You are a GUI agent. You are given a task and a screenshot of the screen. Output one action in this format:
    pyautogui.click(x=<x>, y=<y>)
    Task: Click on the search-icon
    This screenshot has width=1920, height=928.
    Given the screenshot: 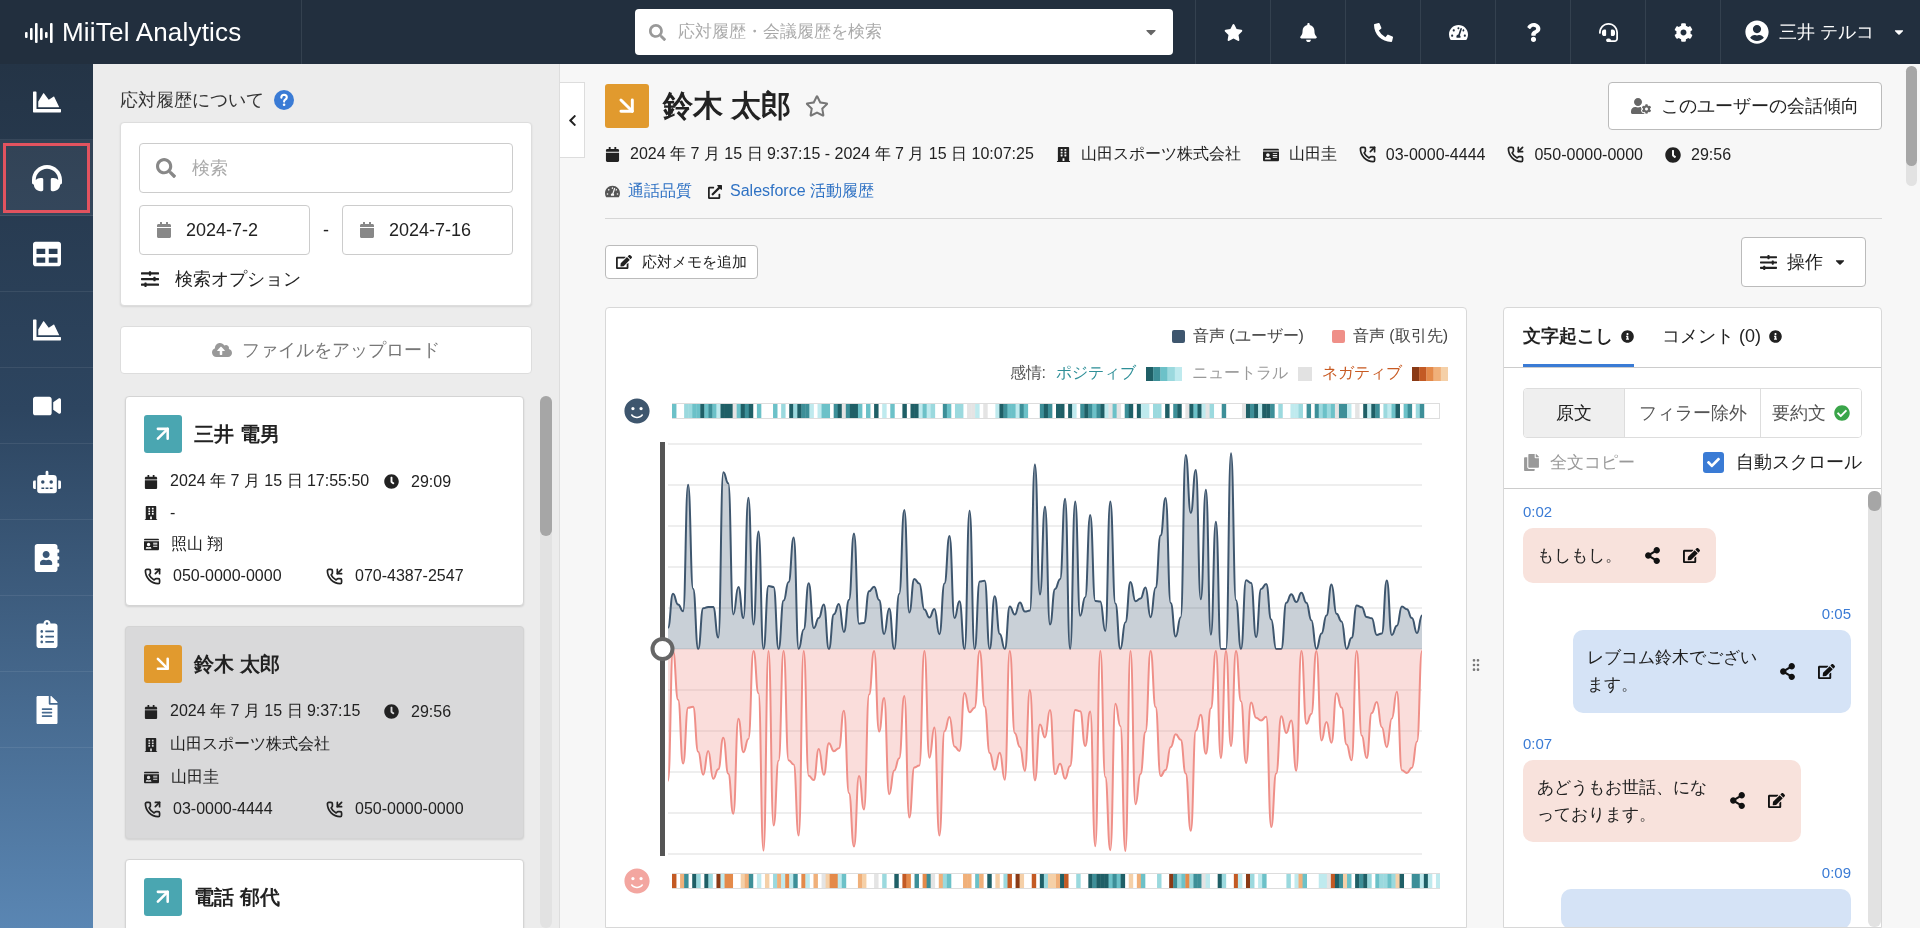 What is the action you would take?
    pyautogui.click(x=166, y=168)
    